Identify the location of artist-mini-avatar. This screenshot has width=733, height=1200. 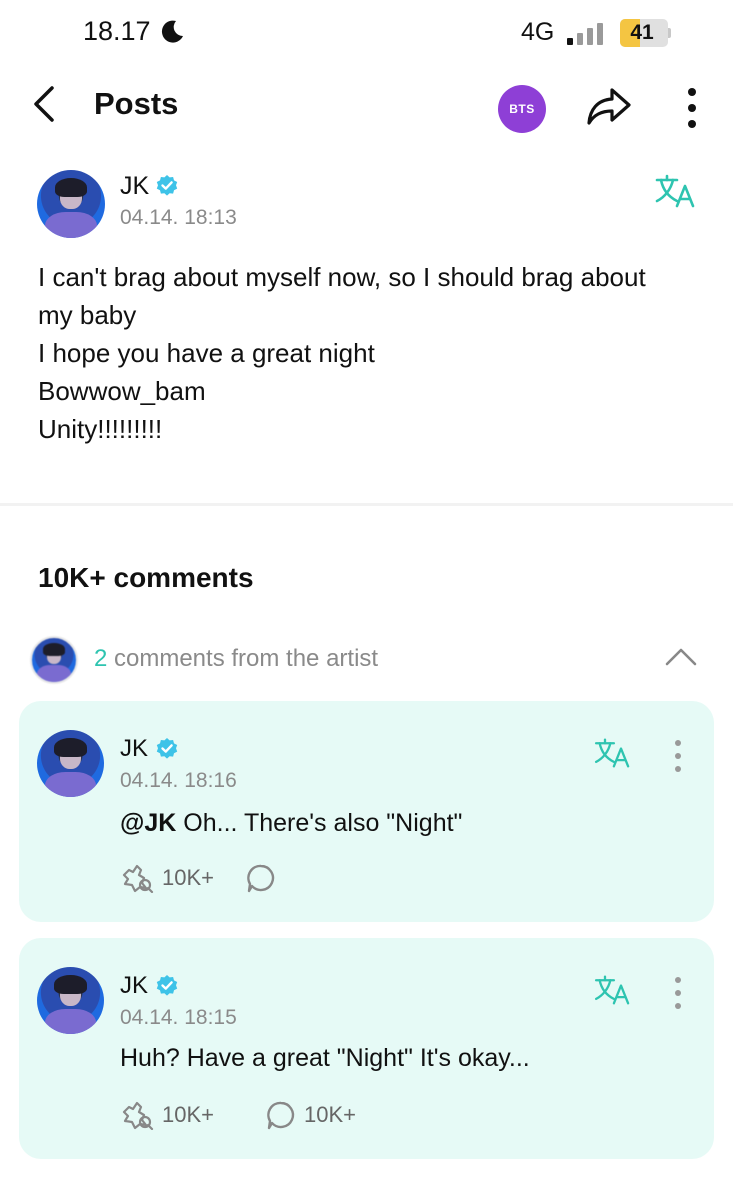
(54, 660).